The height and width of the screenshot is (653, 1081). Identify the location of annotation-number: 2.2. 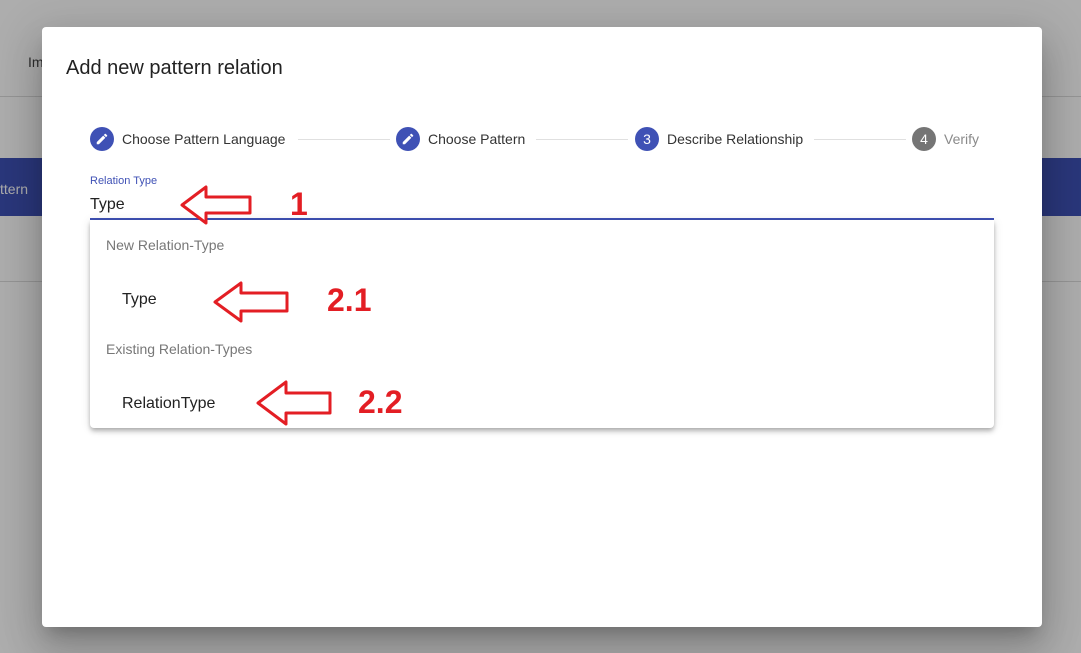
(380, 402).